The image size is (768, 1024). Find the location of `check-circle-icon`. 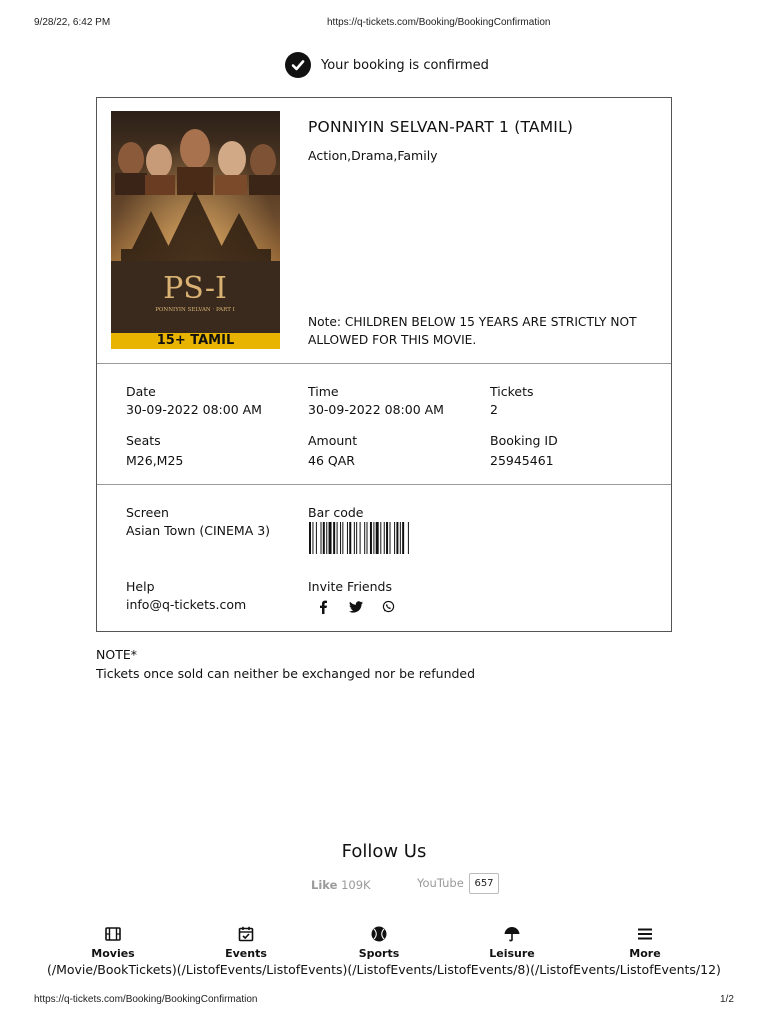

check-circle-icon is located at coordinates (298, 65).